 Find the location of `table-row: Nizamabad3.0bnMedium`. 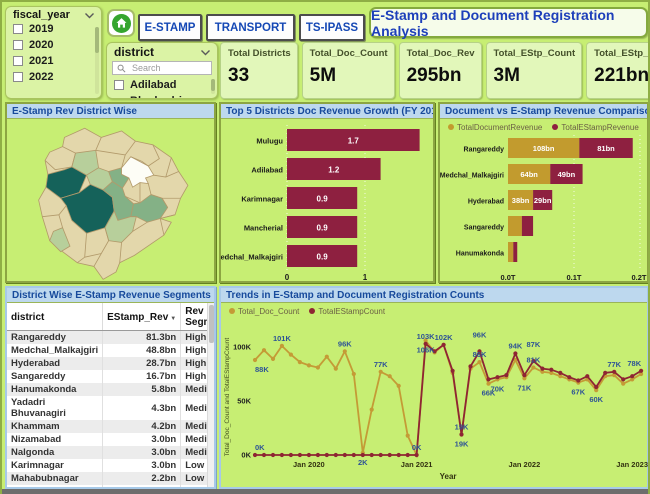

table-row: Nizamabad3.0bnMedium is located at coordinates (107, 439).